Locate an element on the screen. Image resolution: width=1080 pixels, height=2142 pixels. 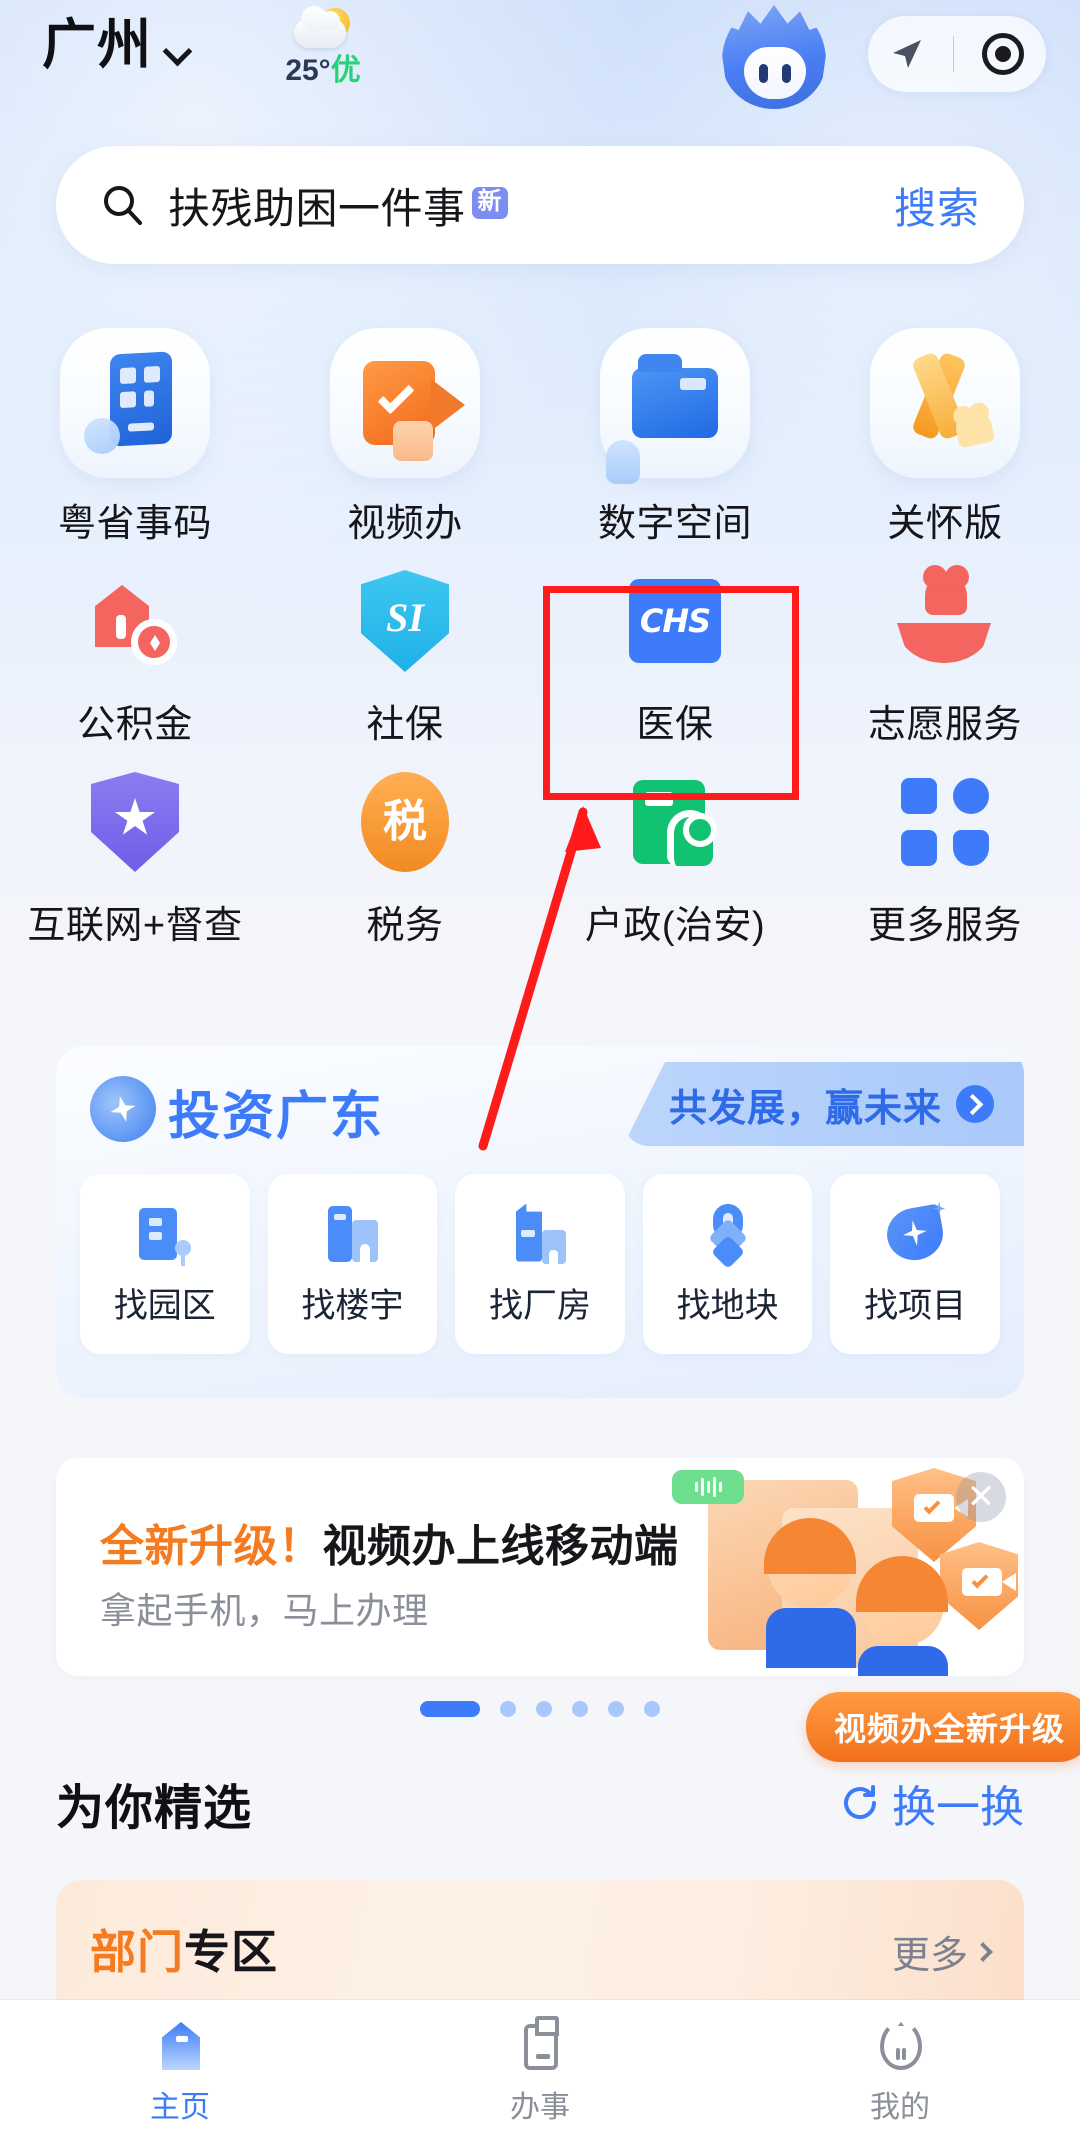
service-grid-row-1: 粤省事码 视频办 数字空间 关怀版 is located at coordinates (540, 434).